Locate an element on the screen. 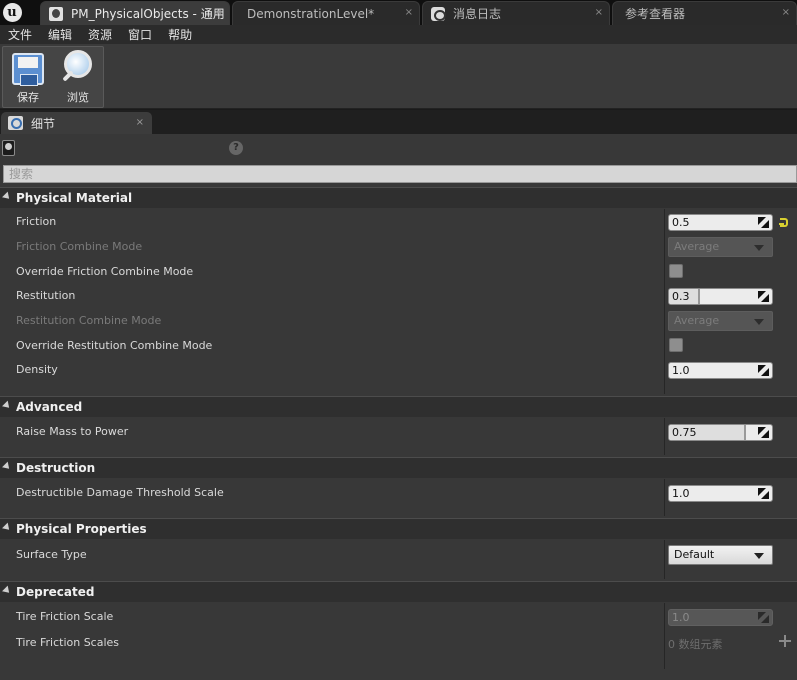  category-body: Destructible Damage Threshold Scale 1.0 is located at coordinates (398, 497).